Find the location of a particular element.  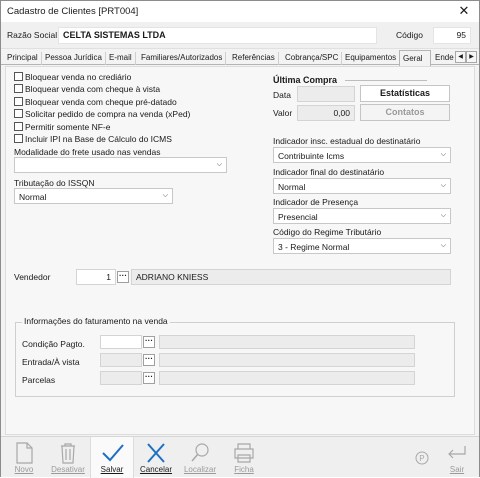

tab-email: E-mail is located at coordinates (121, 58).